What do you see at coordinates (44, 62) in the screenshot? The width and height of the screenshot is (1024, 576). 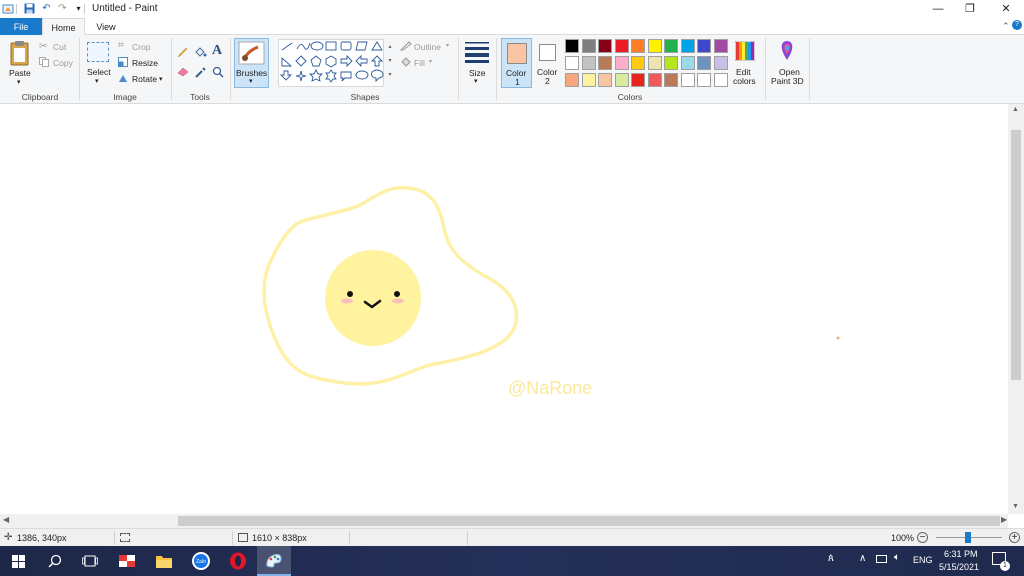 I see `copy-icon` at bounding box center [44, 62].